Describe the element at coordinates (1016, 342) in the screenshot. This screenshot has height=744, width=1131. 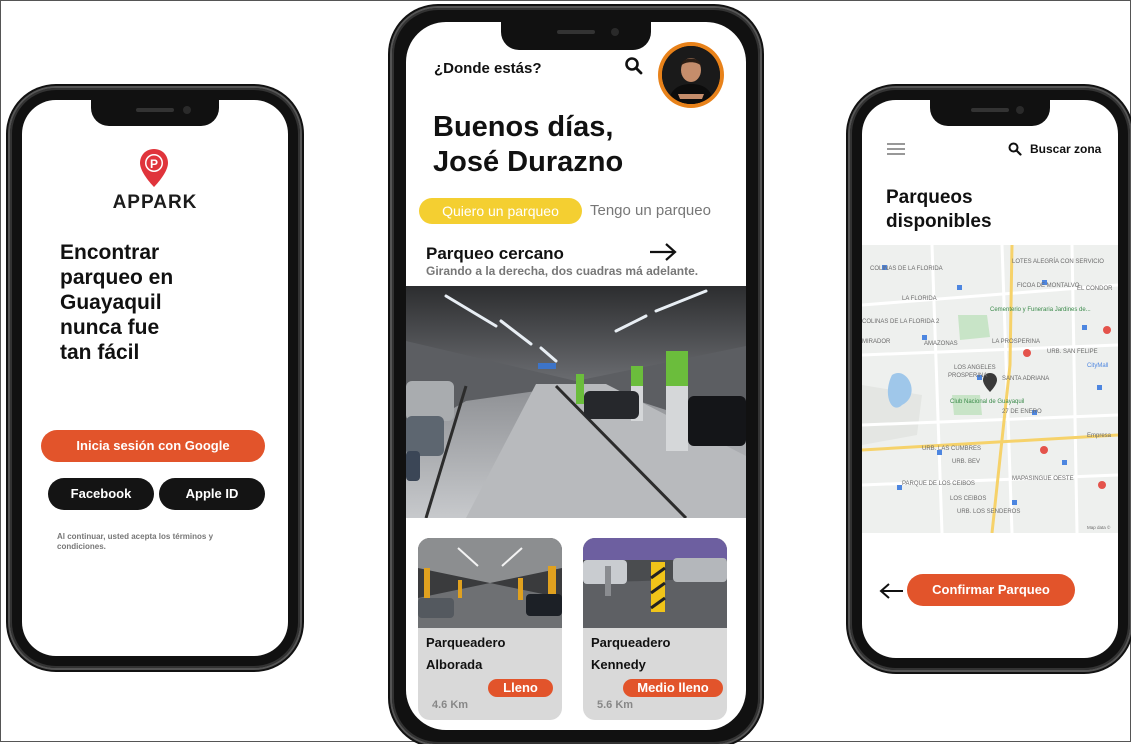
I see `map-label: LA PROSPERINA` at that location.